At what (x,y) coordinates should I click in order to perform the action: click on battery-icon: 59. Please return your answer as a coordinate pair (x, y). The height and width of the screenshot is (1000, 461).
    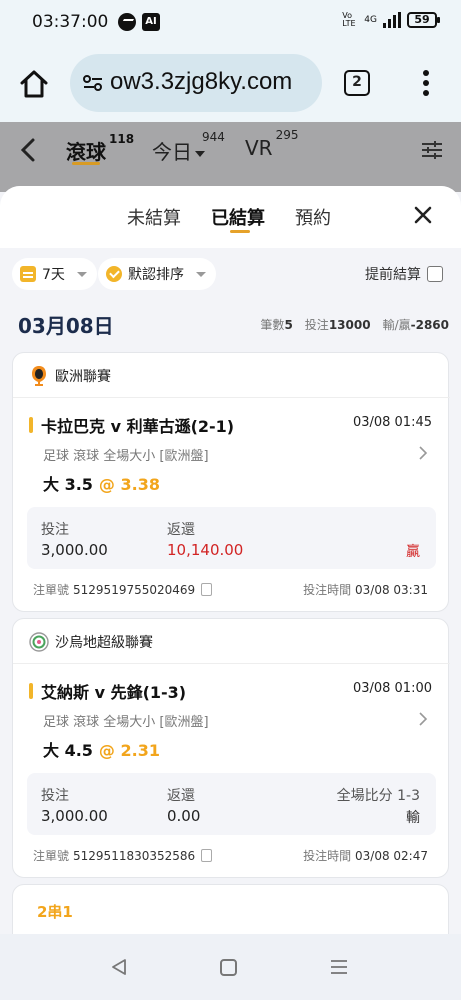
    Looking at the image, I should click on (423, 20).